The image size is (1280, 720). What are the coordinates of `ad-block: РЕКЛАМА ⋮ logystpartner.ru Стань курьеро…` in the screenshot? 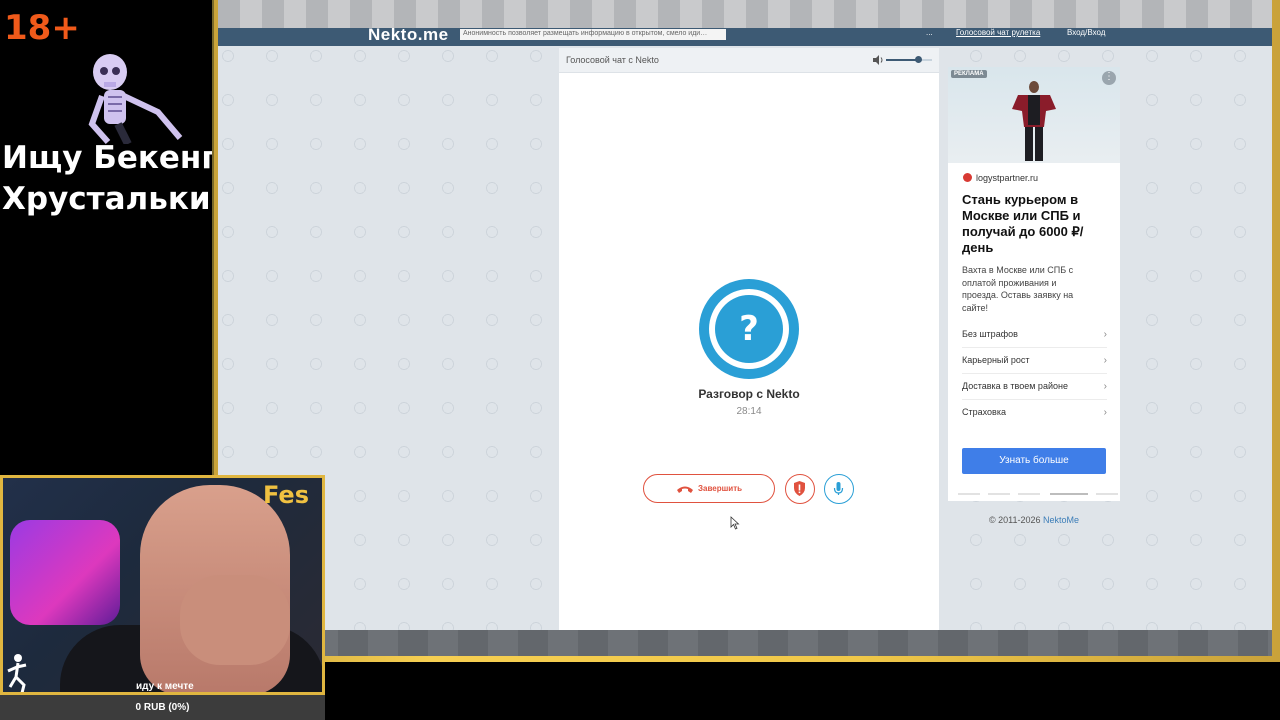 It's located at (1034, 284).